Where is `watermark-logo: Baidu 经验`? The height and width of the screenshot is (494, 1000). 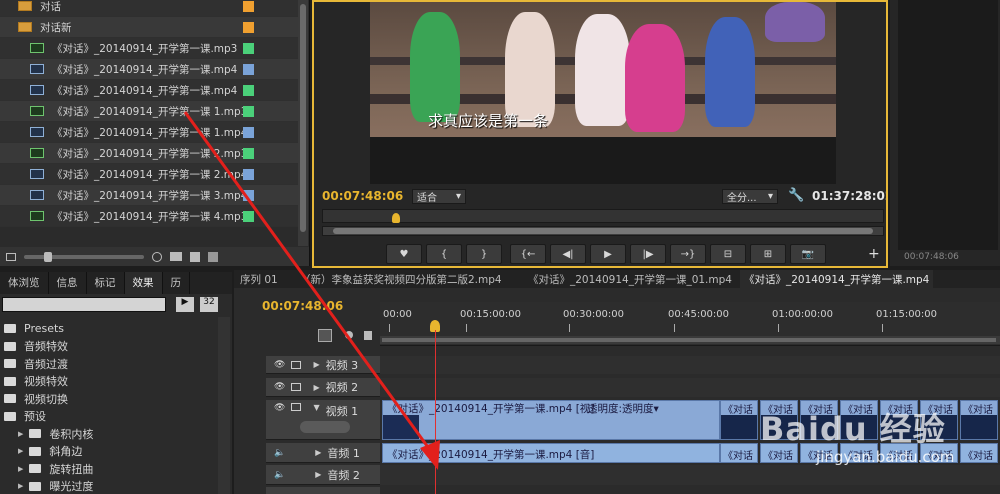
watermark-logo: Baidu 经验 is located at coordinates (853, 429).